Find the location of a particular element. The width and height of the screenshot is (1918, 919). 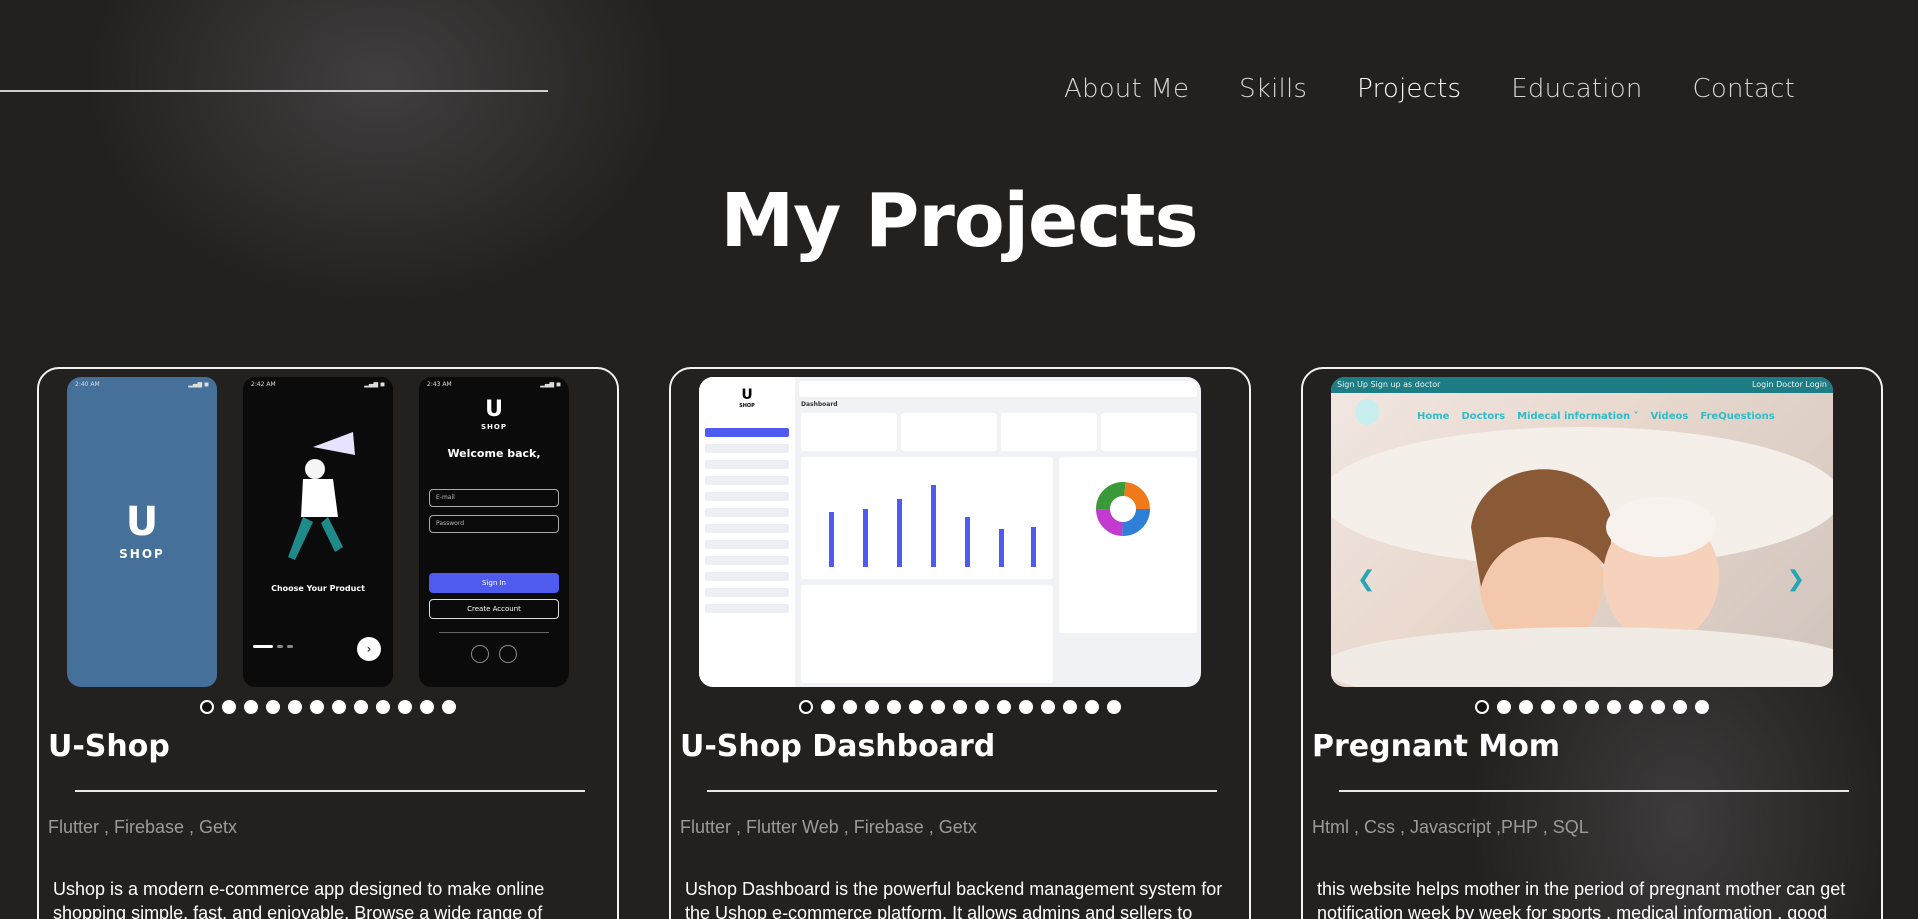

explorer-illustration-icon is located at coordinates (321, 496).